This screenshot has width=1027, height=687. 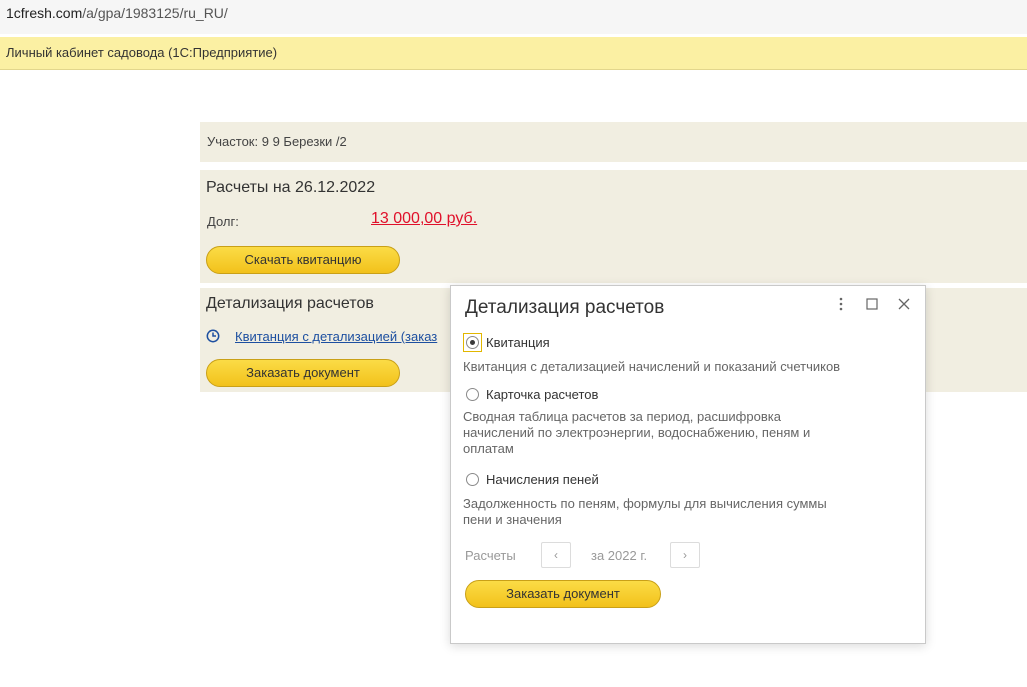 What do you see at coordinates (213, 336) in the screenshot?
I see `clock-icon` at bounding box center [213, 336].